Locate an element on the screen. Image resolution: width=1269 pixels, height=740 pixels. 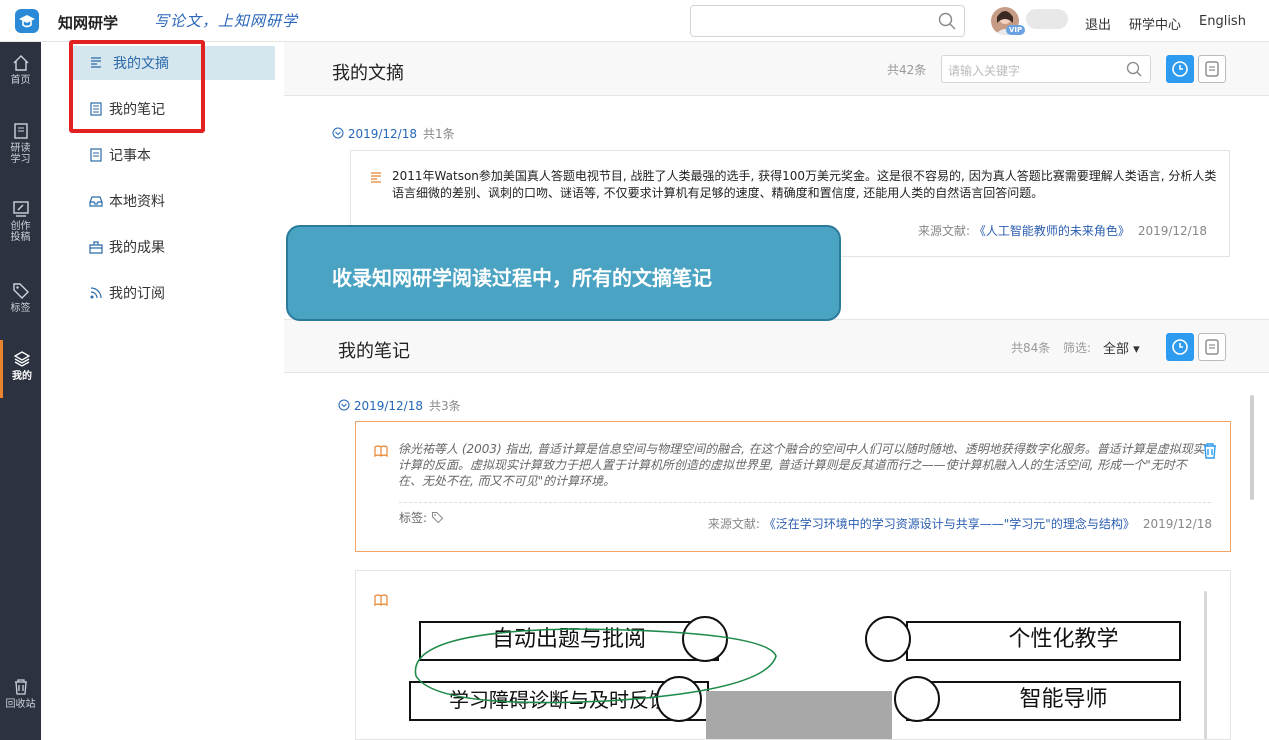
main-sidebar: 首页 研读学习 创作投稿 标签 我的 回收站 is located at coordinates (20, 391).